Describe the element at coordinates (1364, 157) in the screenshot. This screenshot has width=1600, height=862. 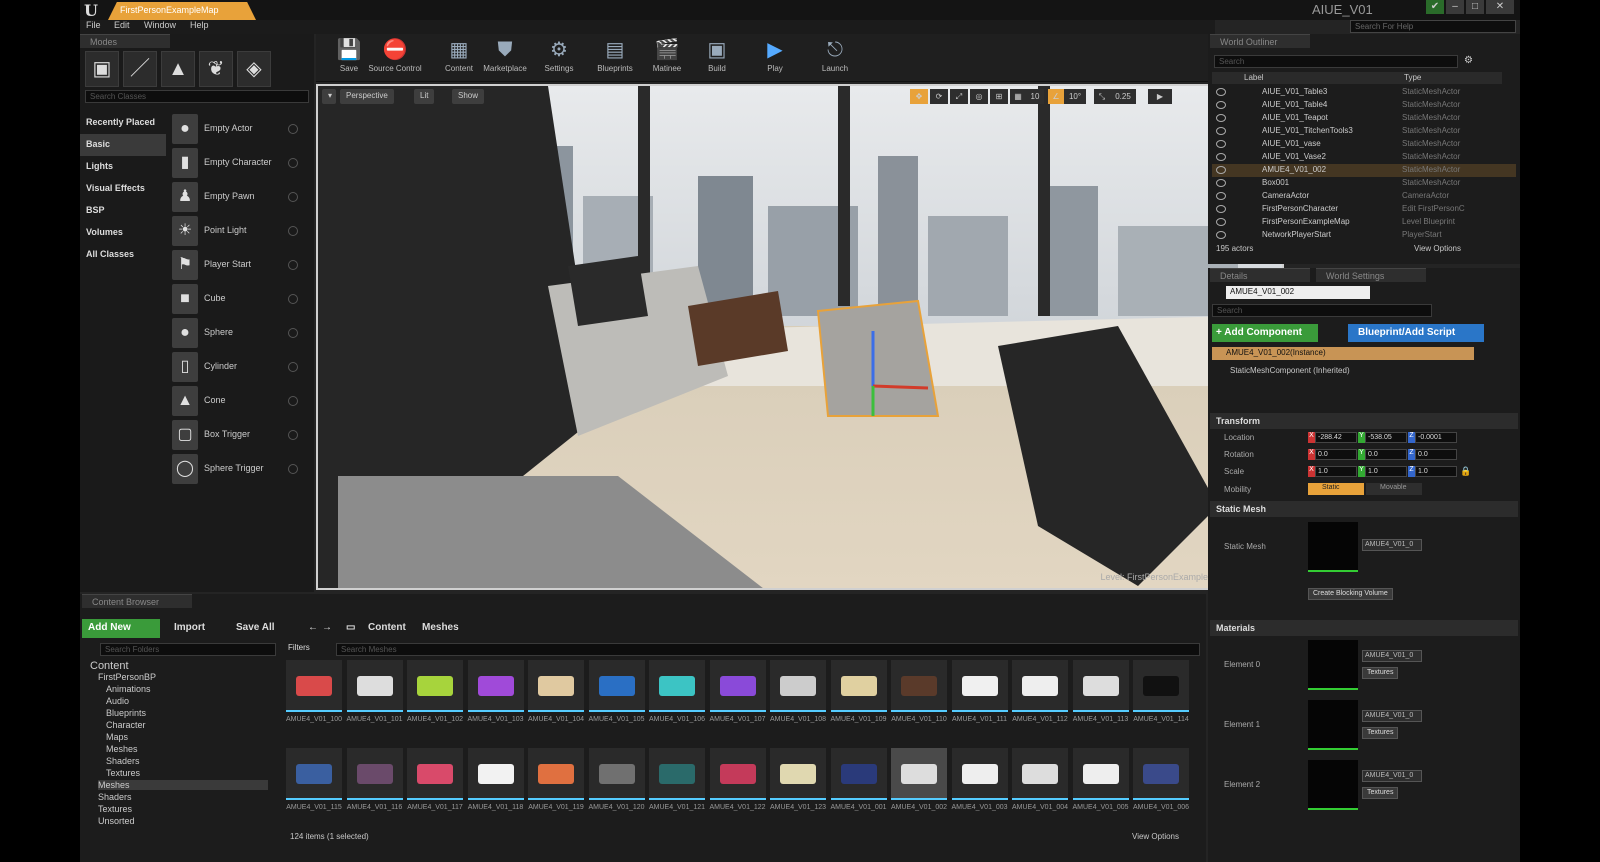
I see `outliner-row: AIUE_V01_Vase2 StaticMeshActor` at that location.